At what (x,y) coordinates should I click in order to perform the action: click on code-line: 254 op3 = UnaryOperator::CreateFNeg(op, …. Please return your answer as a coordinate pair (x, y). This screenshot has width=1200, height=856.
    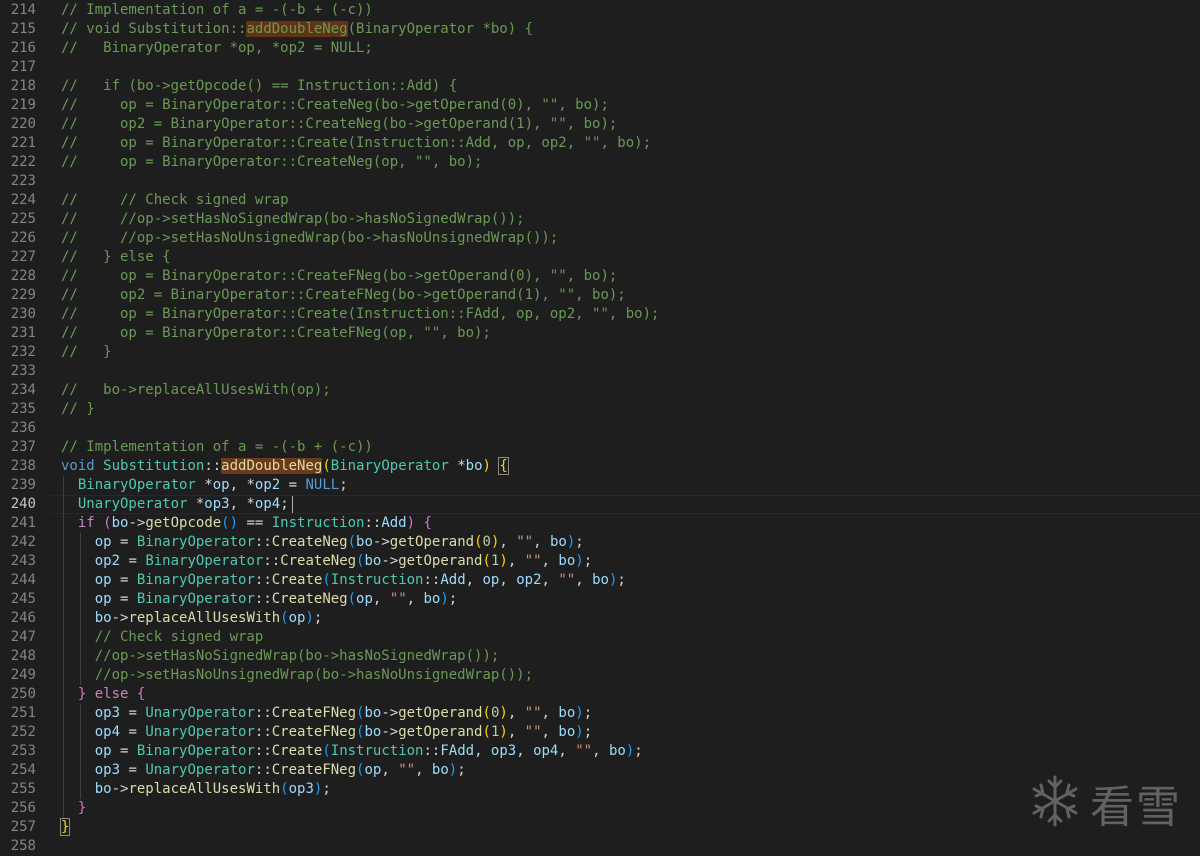
    Looking at the image, I should click on (600, 770).